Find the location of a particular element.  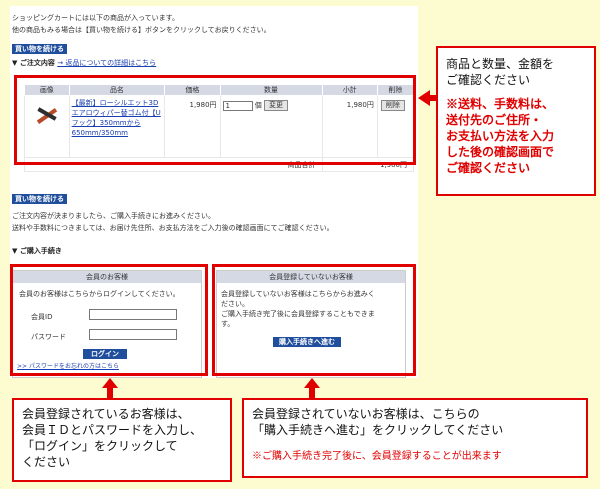

intro-line-1: ショッピングカートには以下の商品が入っています。 is located at coordinates (95, 18).